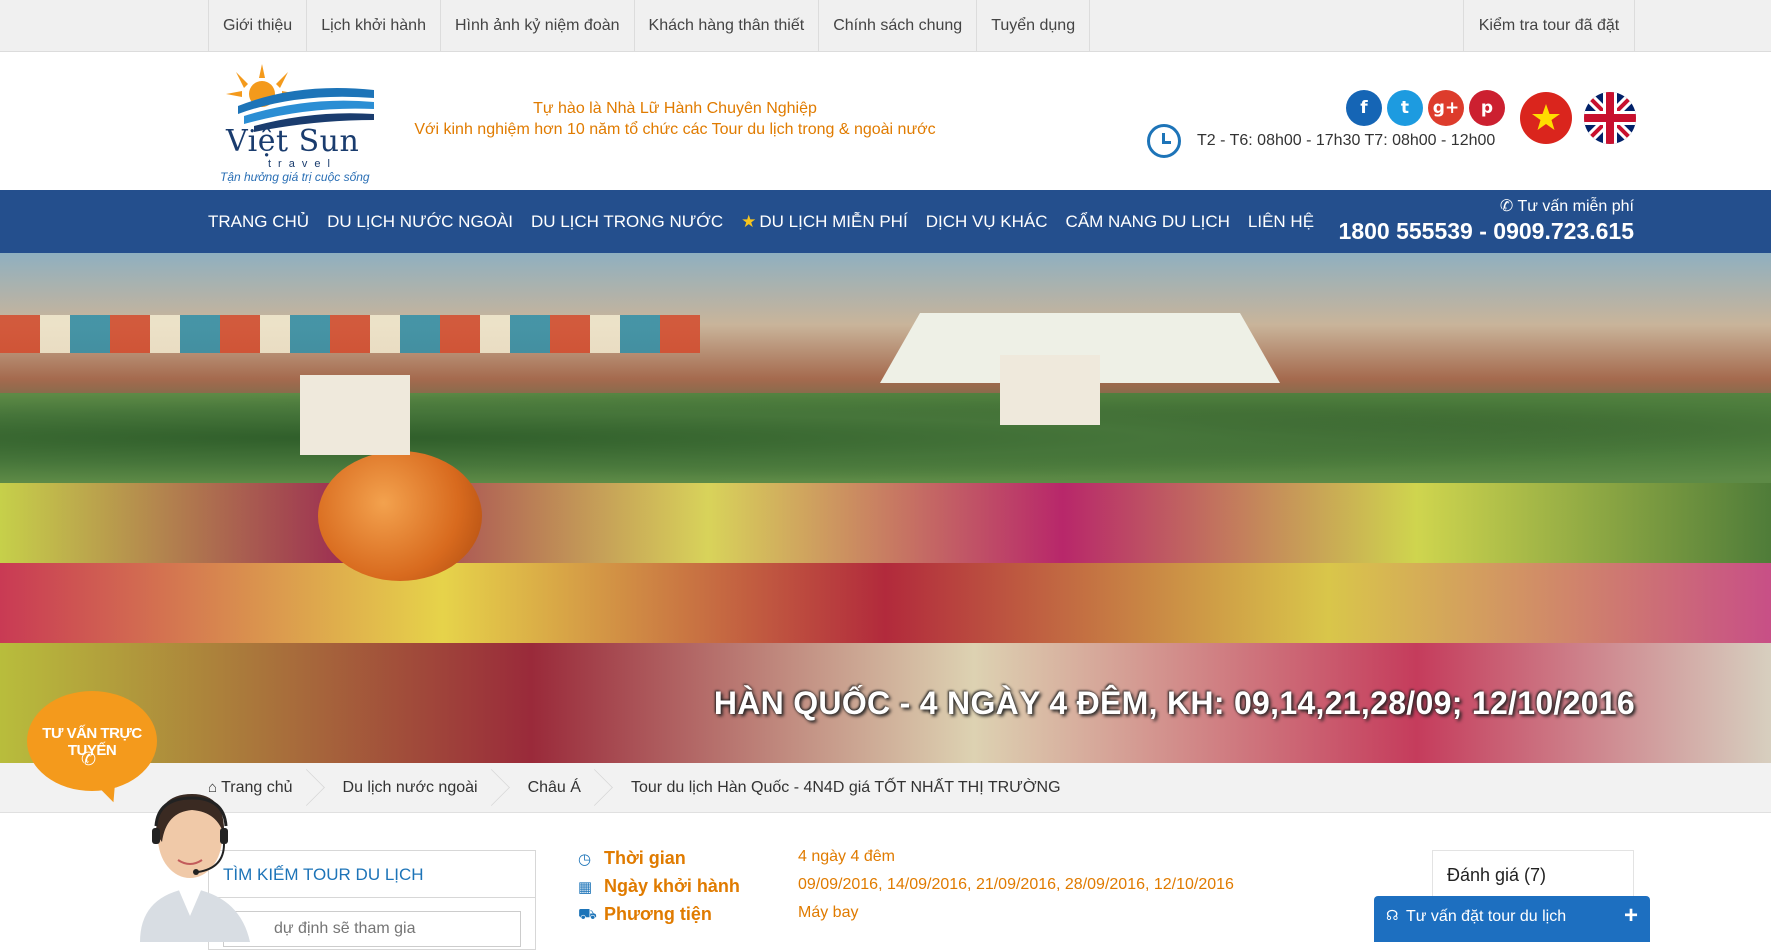 This screenshot has height=950, width=1771. Describe the element at coordinates (1364, 108) in the screenshot. I see `facebook-icon: f` at that location.